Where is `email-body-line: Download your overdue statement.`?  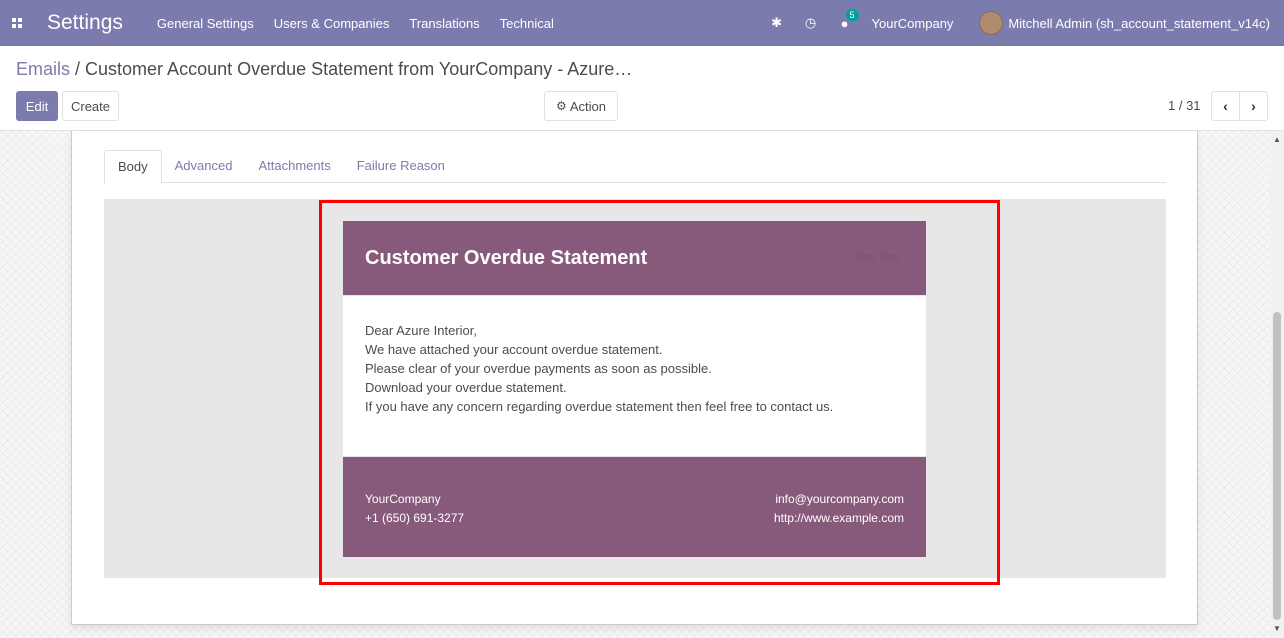 email-body-line: Download your overdue statement. is located at coordinates (466, 387).